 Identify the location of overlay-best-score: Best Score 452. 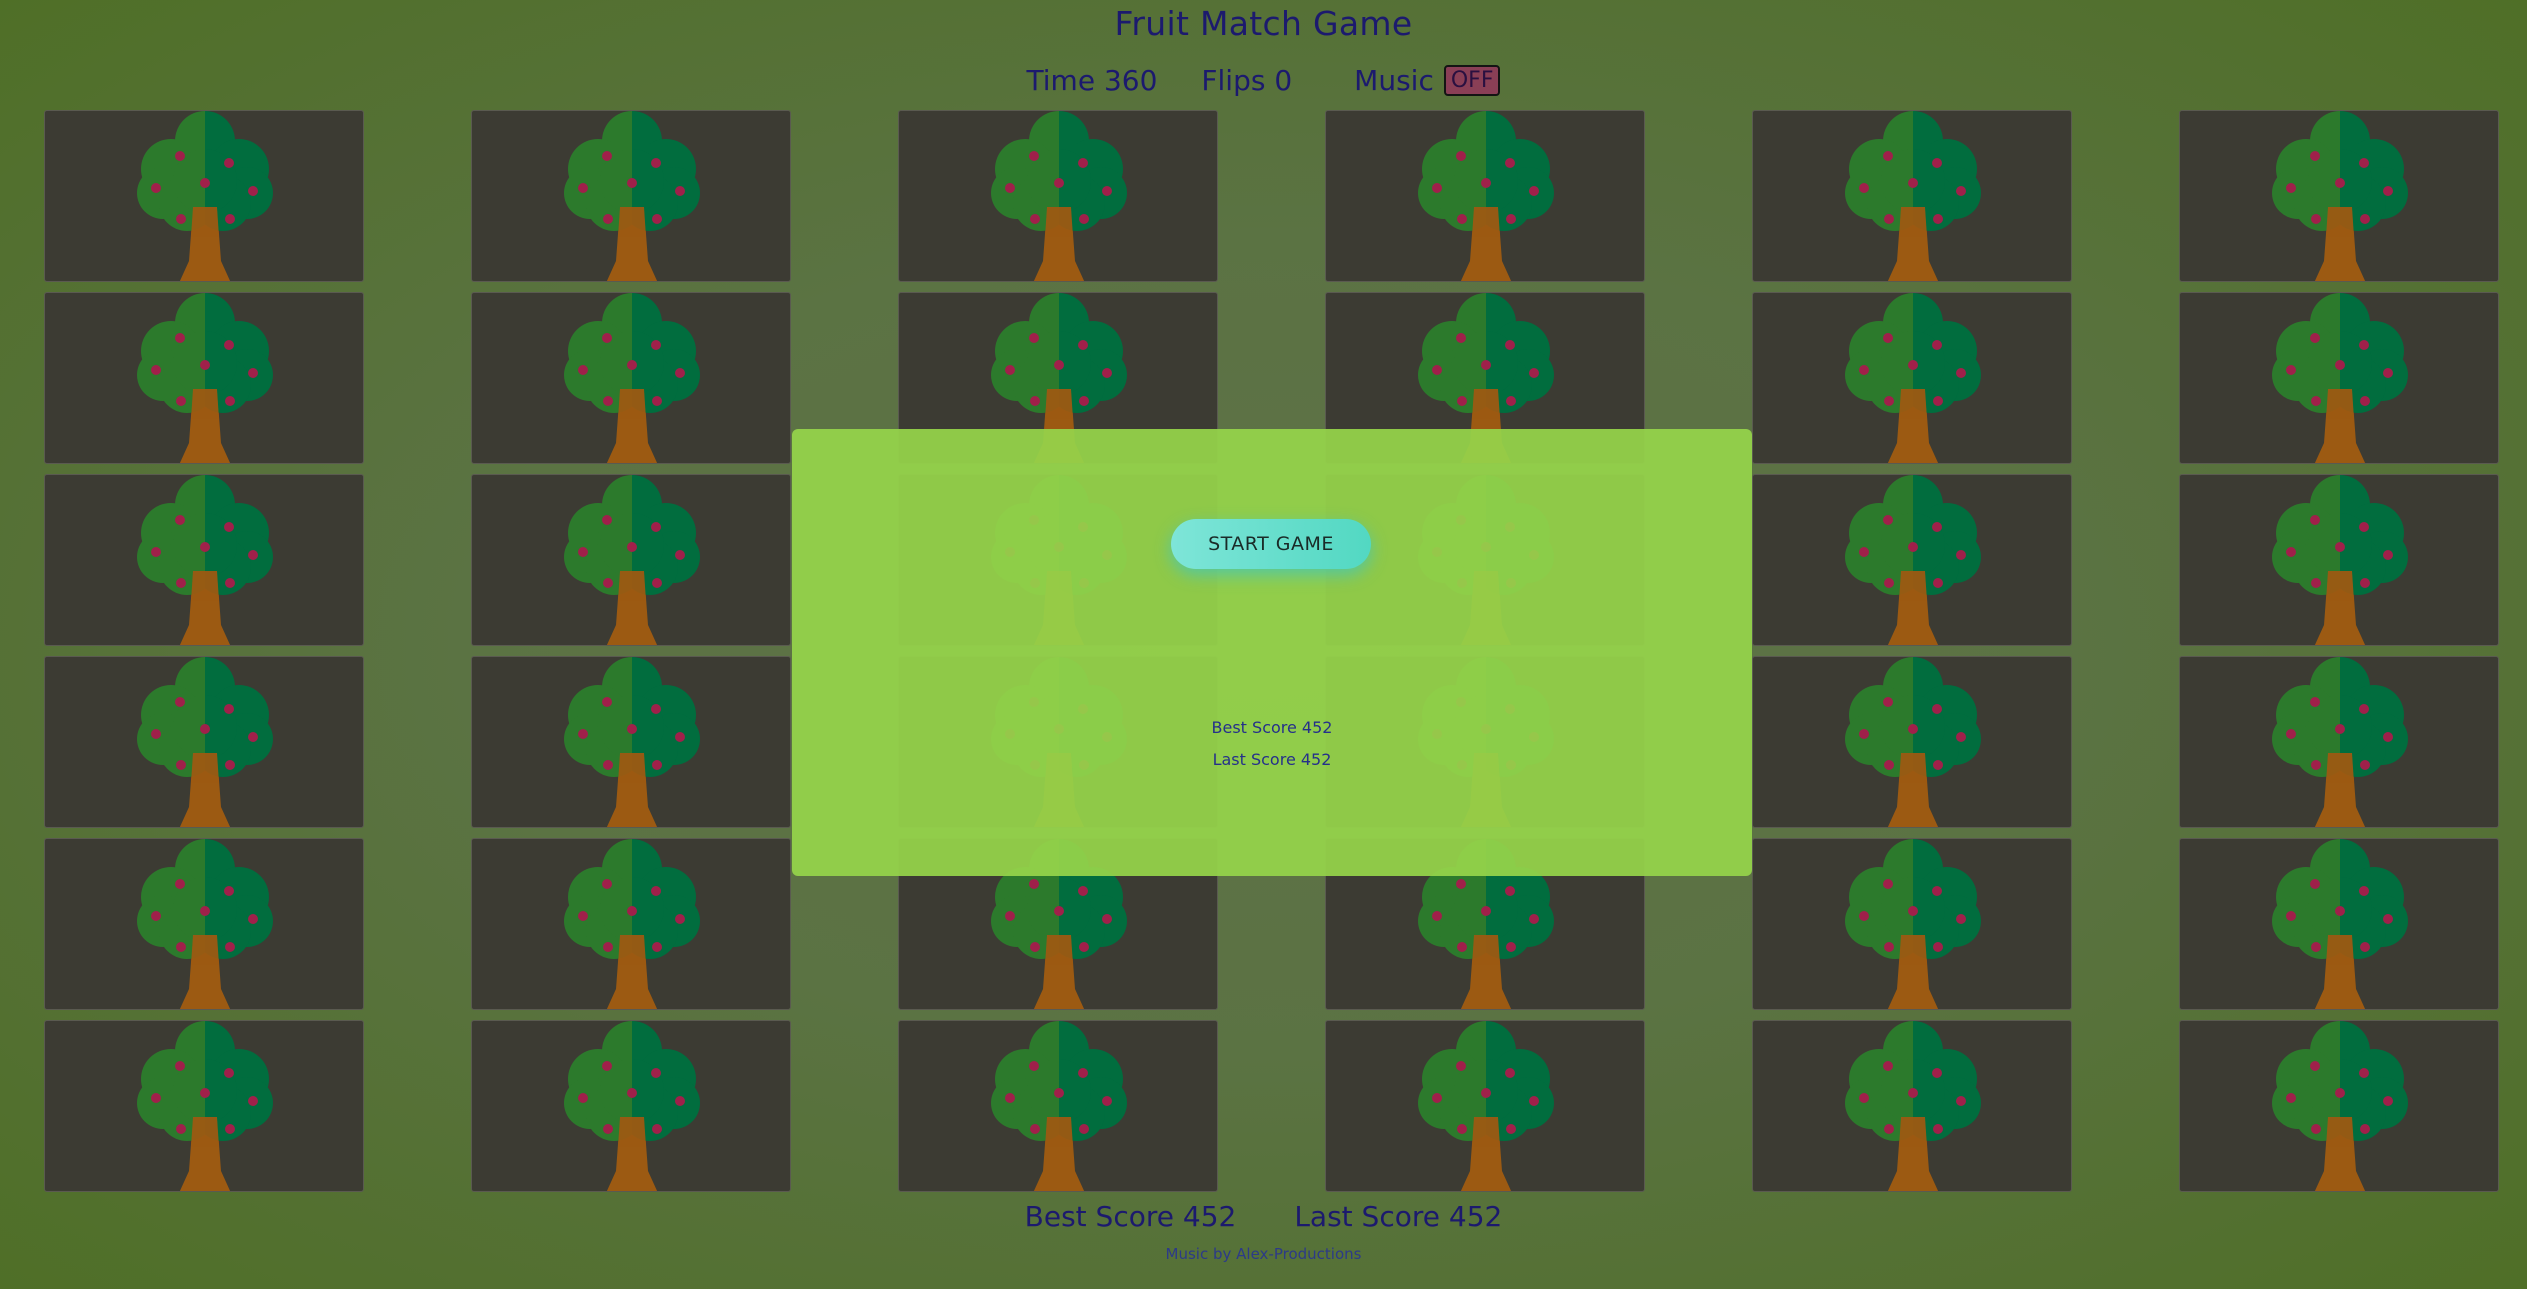
(1272, 727).